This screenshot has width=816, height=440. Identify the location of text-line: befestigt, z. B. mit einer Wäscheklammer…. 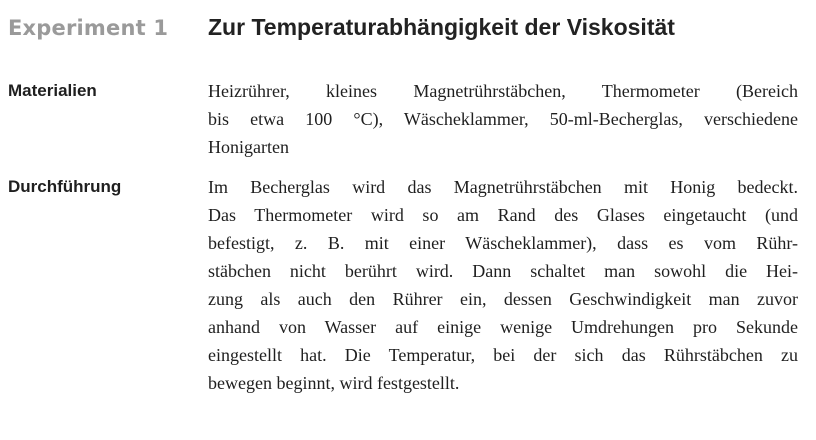
(503, 243).